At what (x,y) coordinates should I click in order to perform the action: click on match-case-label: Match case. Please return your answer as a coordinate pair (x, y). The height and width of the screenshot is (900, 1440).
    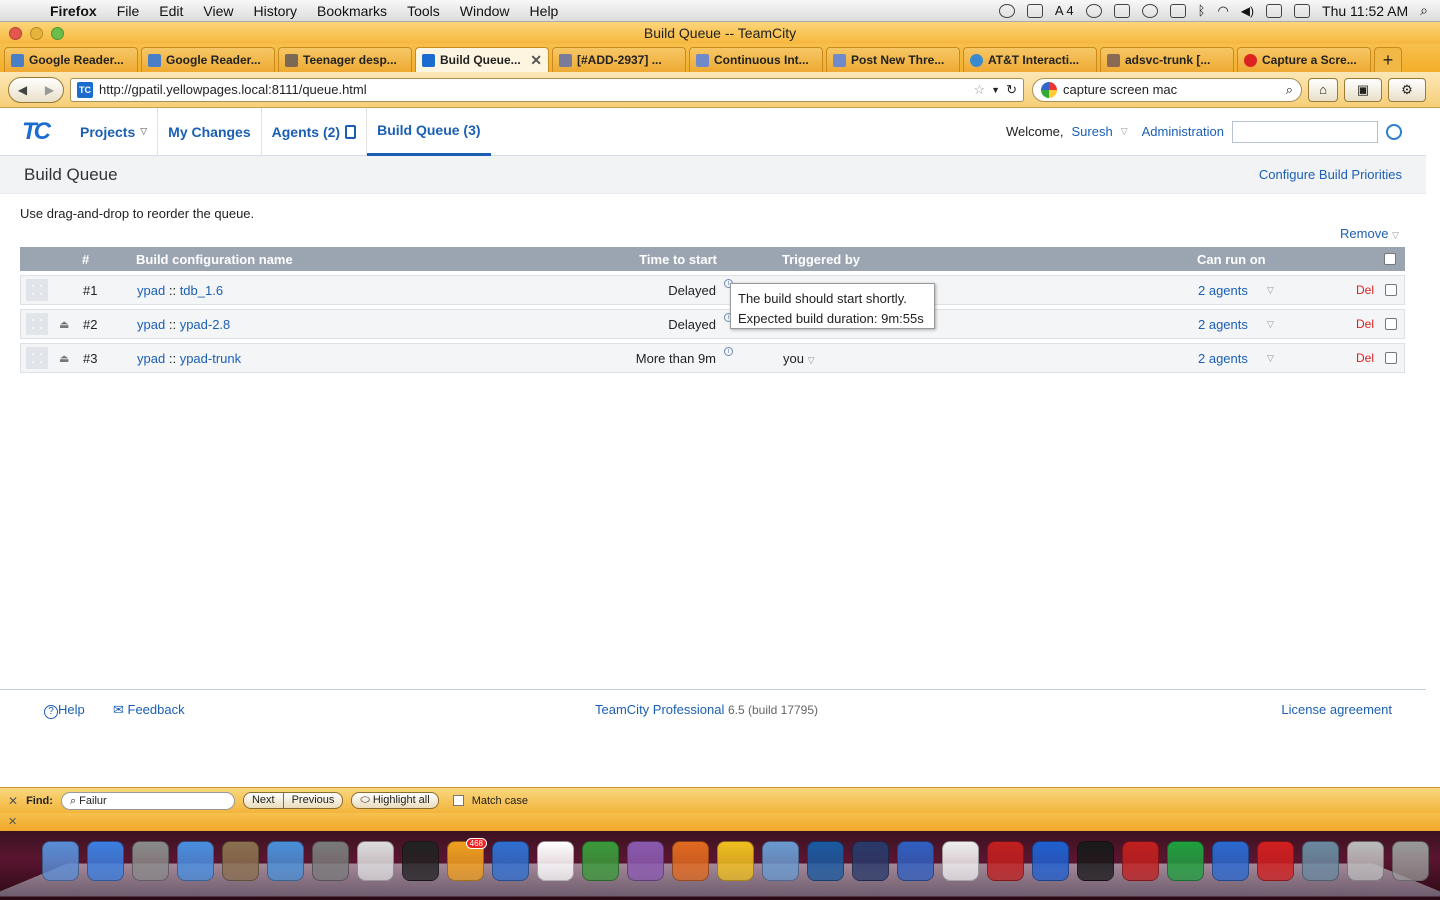
    Looking at the image, I should click on (500, 801).